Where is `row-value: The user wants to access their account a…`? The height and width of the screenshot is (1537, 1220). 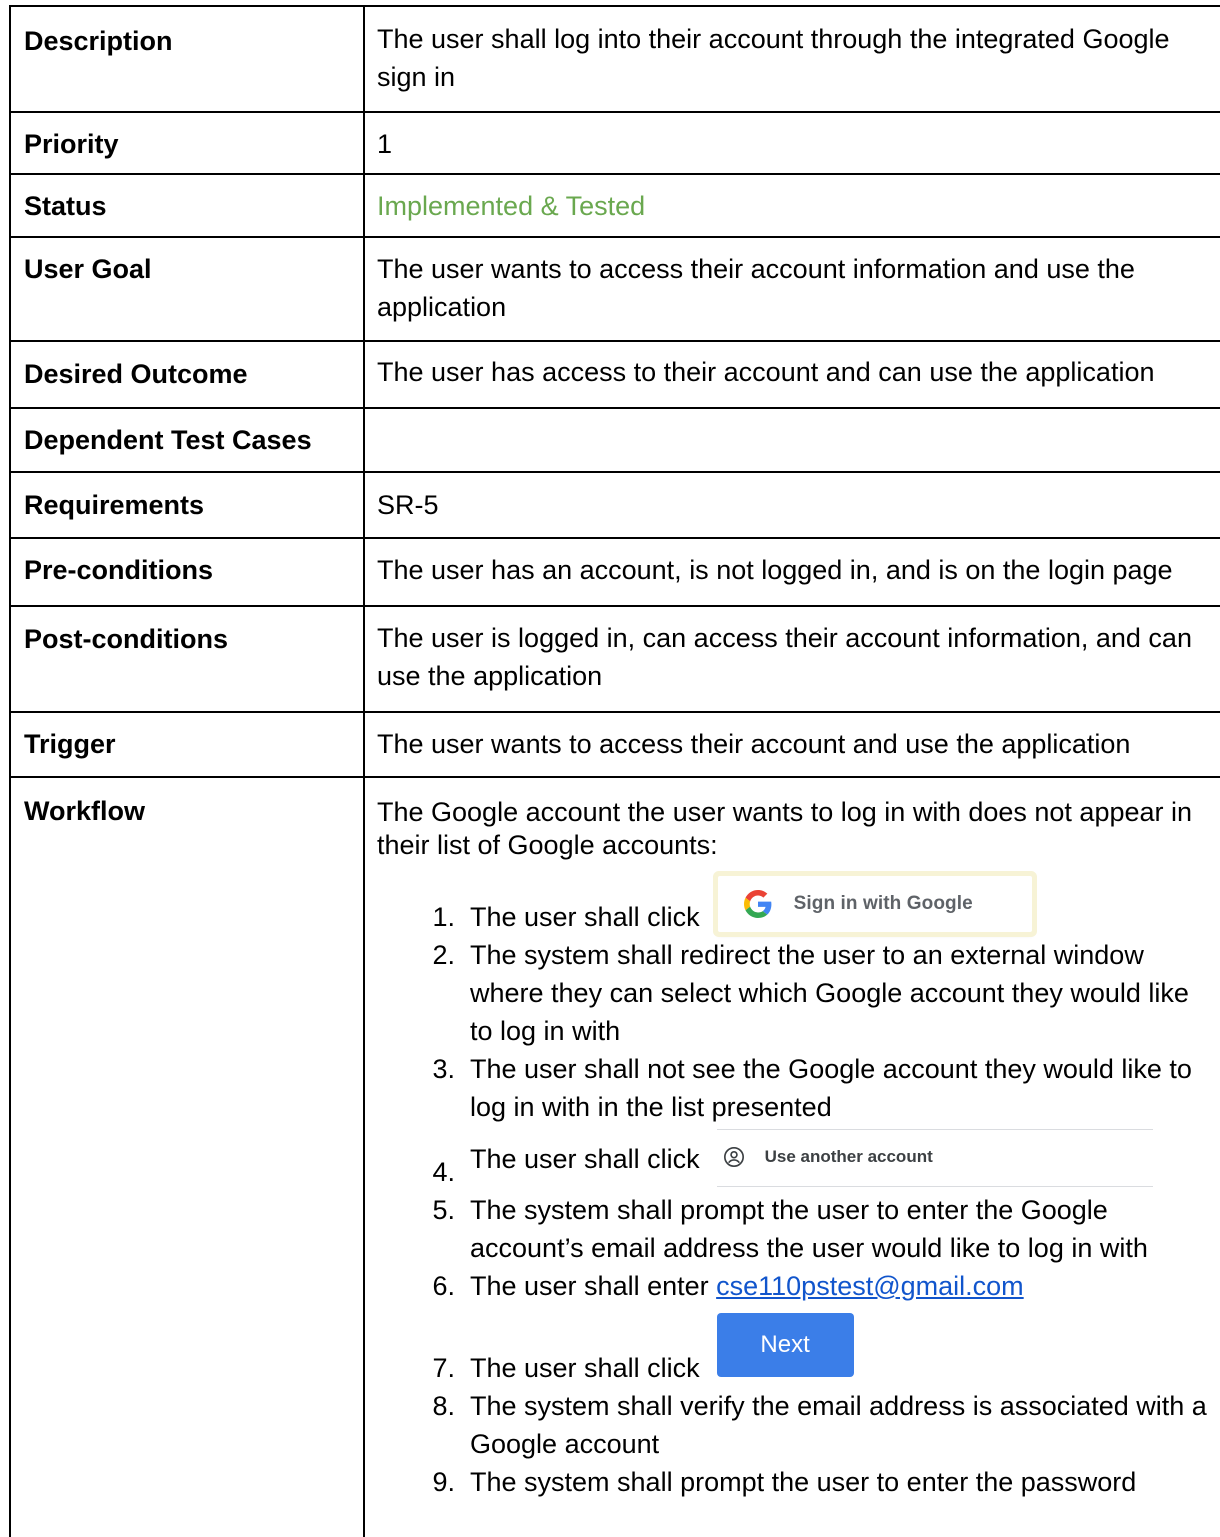
row-value: The user wants to access their account a… is located at coordinates (791, 744).